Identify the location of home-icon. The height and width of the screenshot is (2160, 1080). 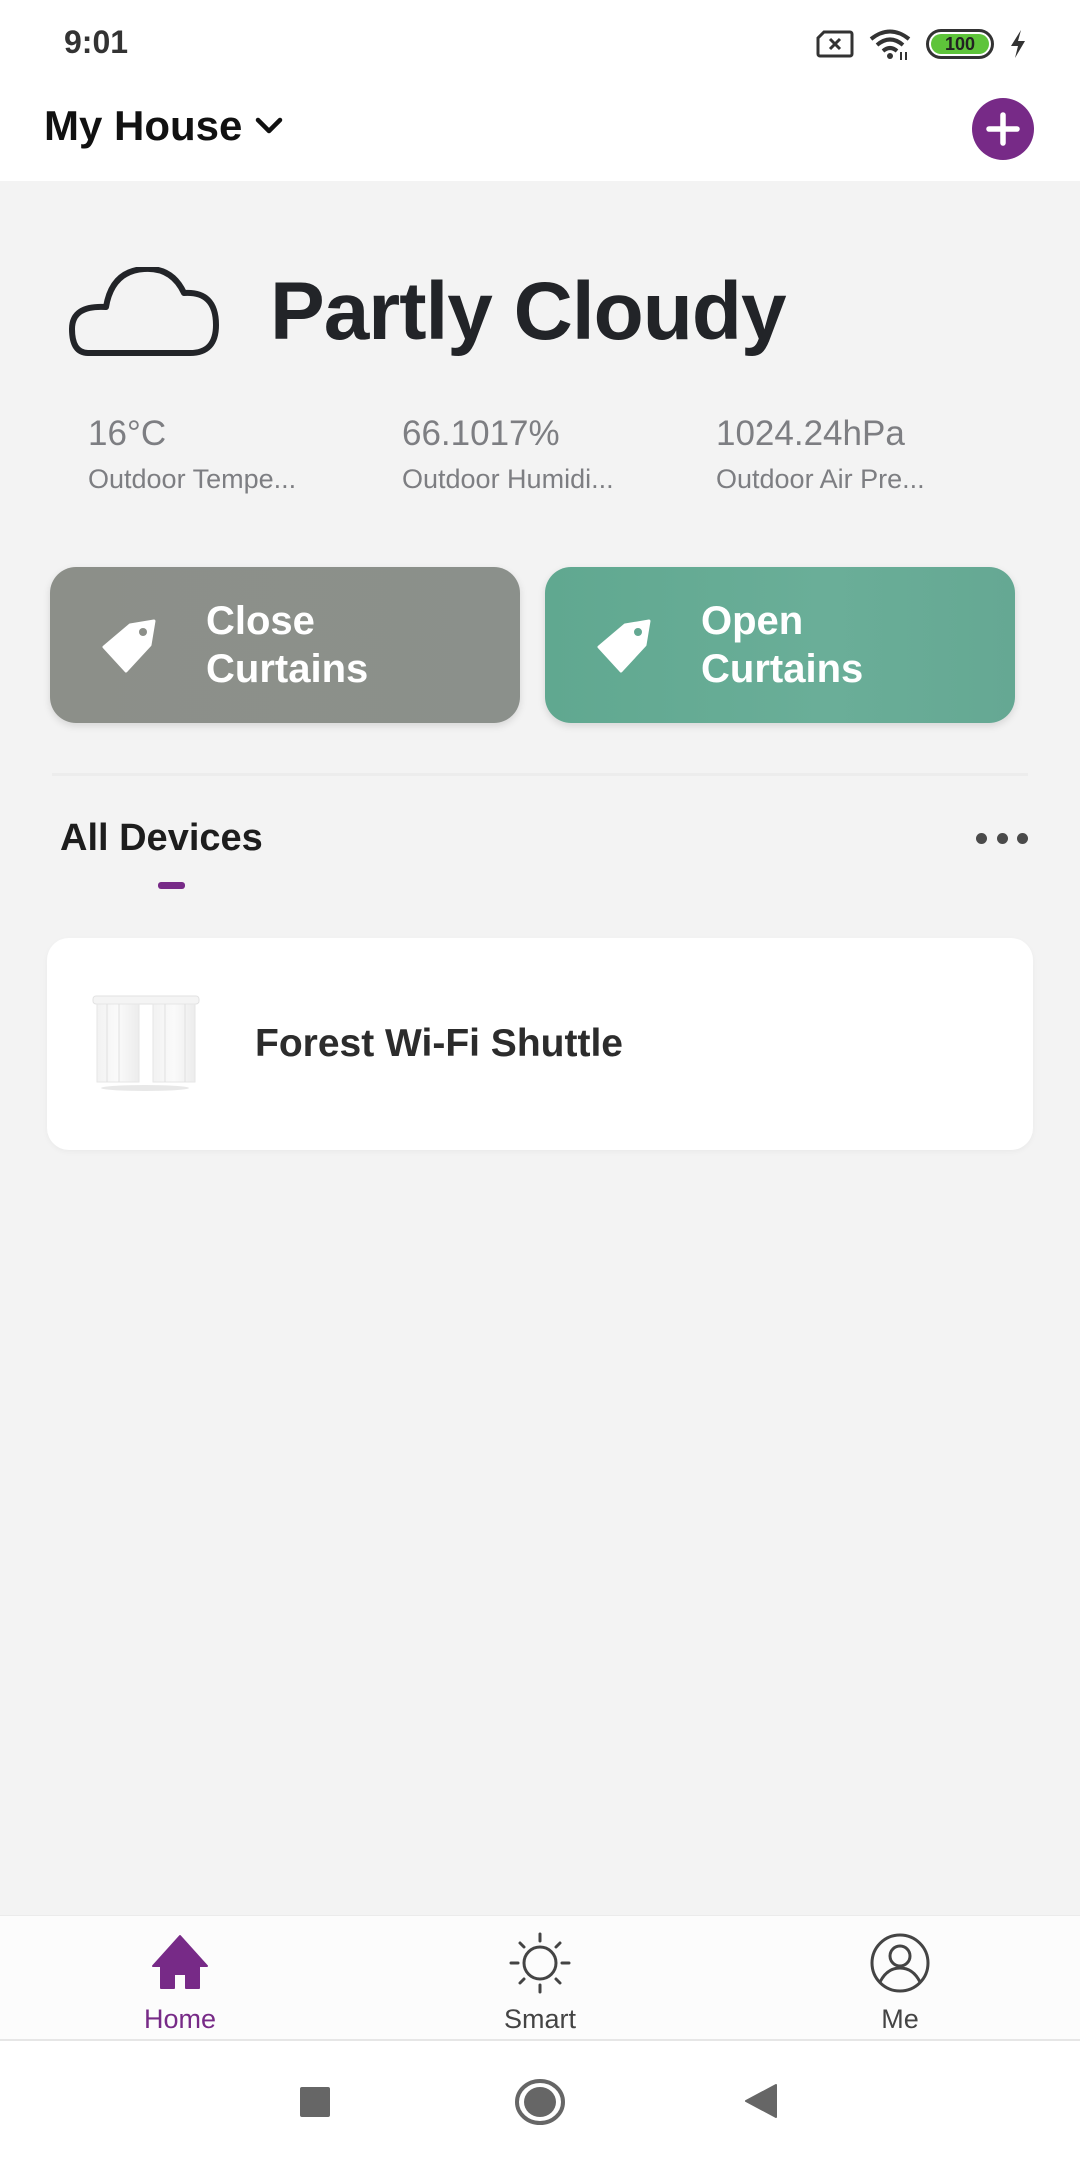
(180, 1962).